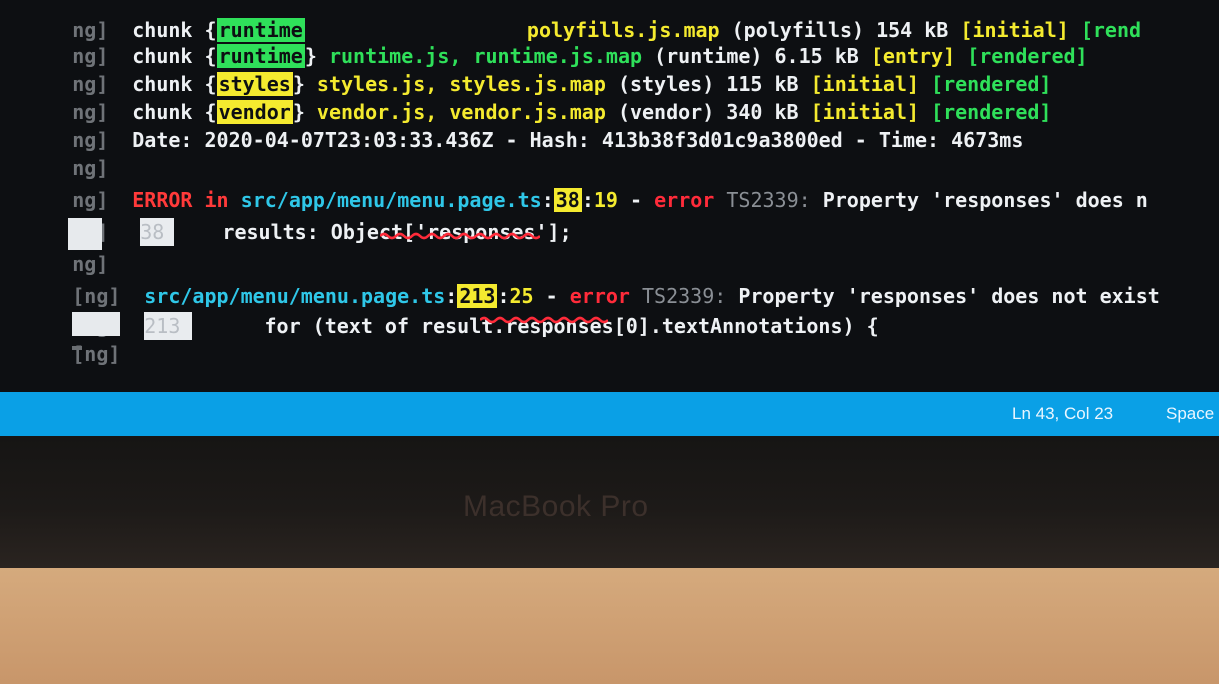 The image size is (1219, 684). Describe the element at coordinates (66, 153) in the screenshot. I see `terminal-line-blank: ng]` at that location.